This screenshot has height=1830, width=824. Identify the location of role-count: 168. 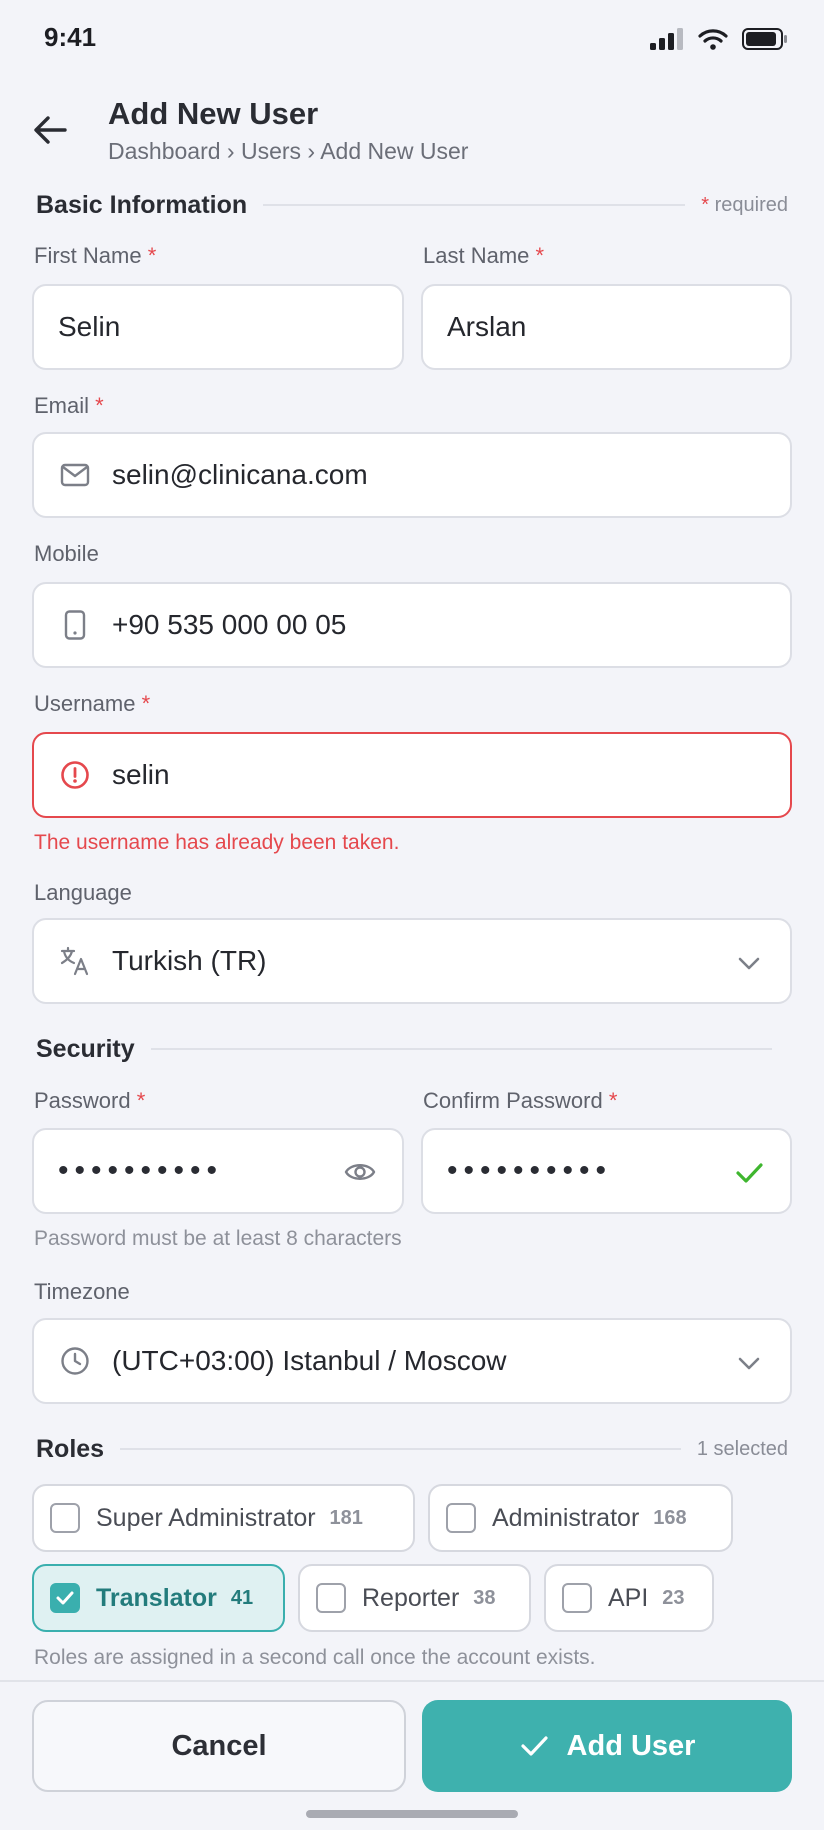
(670, 1517).